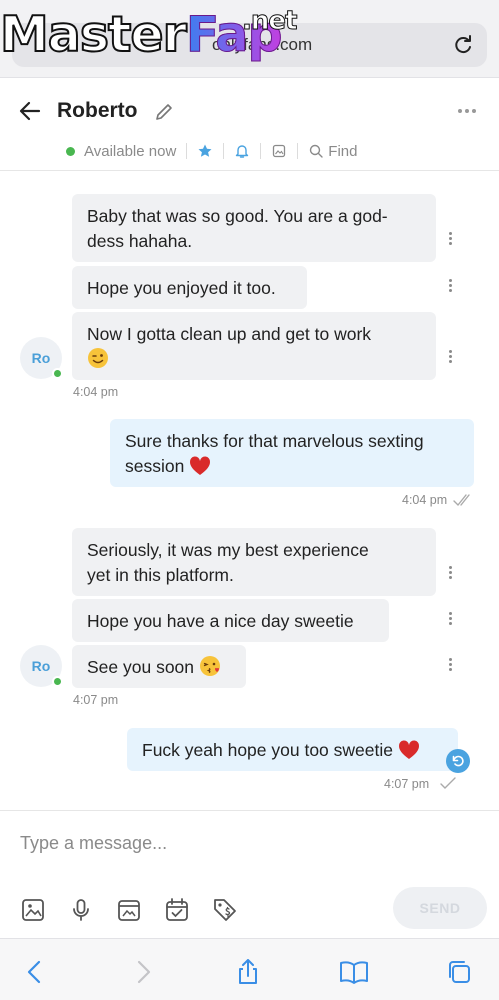 The width and height of the screenshot is (499, 1000). Describe the element at coordinates (160, 575) in the screenshot. I see `message-line: yet in this platform.` at that location.